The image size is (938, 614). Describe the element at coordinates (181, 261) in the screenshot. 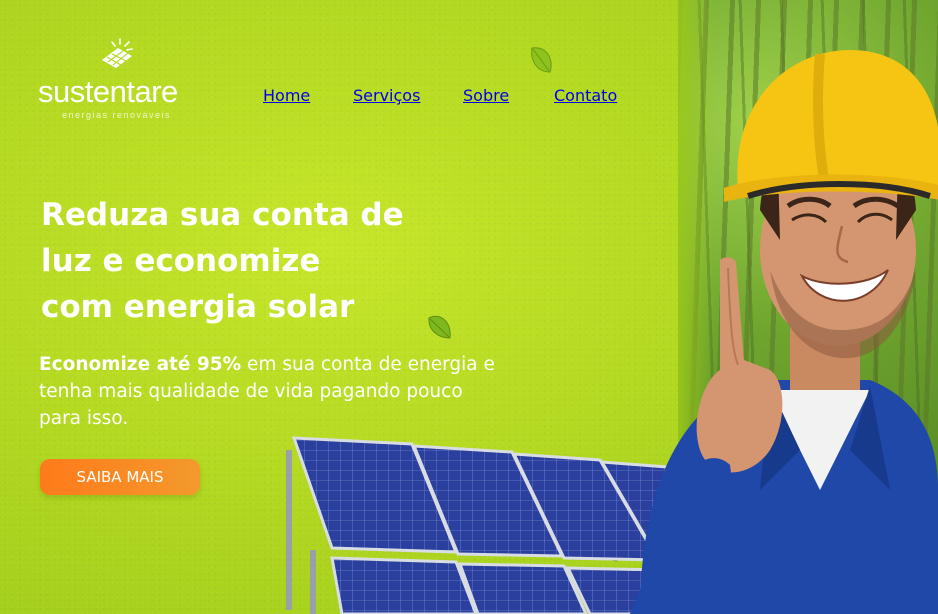

I see `headline-line: luz e economize` at that location.